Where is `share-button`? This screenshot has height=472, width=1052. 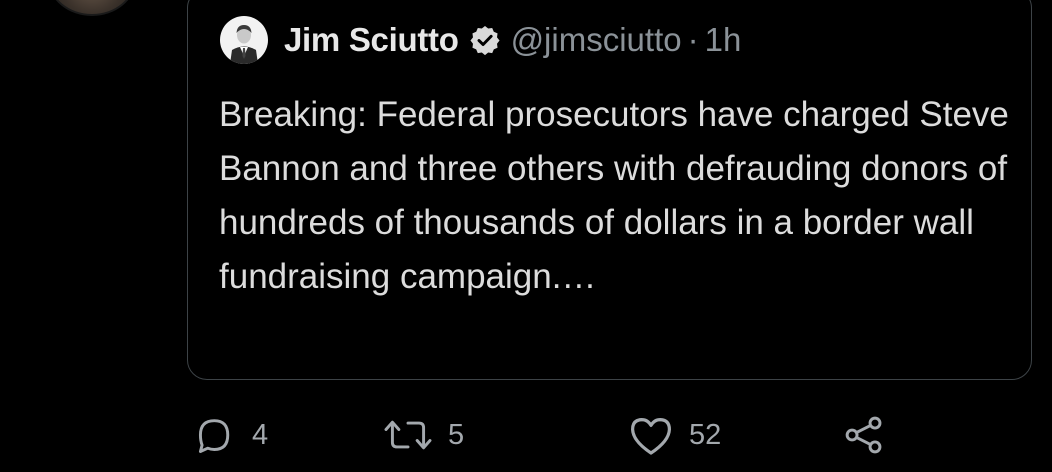
share-button is located at coordinates (864, 435).